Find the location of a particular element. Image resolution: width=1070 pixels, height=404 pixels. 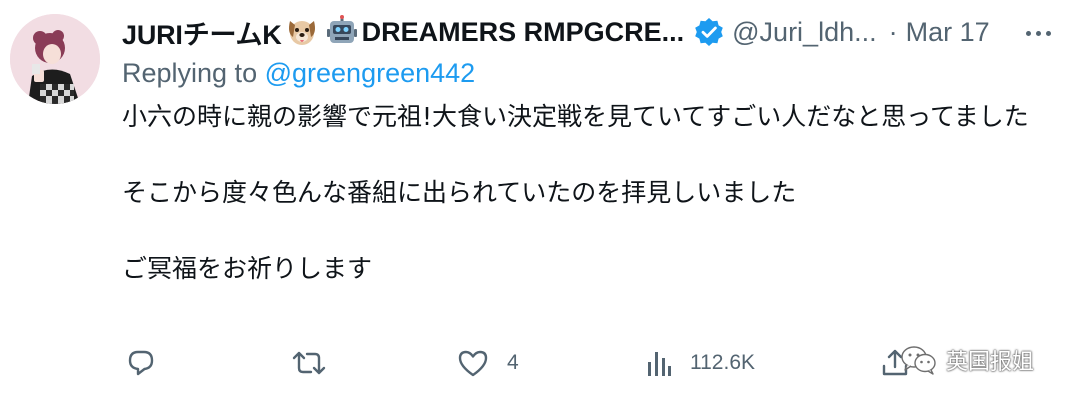

retweet-button is located at coordinates (309, 363).